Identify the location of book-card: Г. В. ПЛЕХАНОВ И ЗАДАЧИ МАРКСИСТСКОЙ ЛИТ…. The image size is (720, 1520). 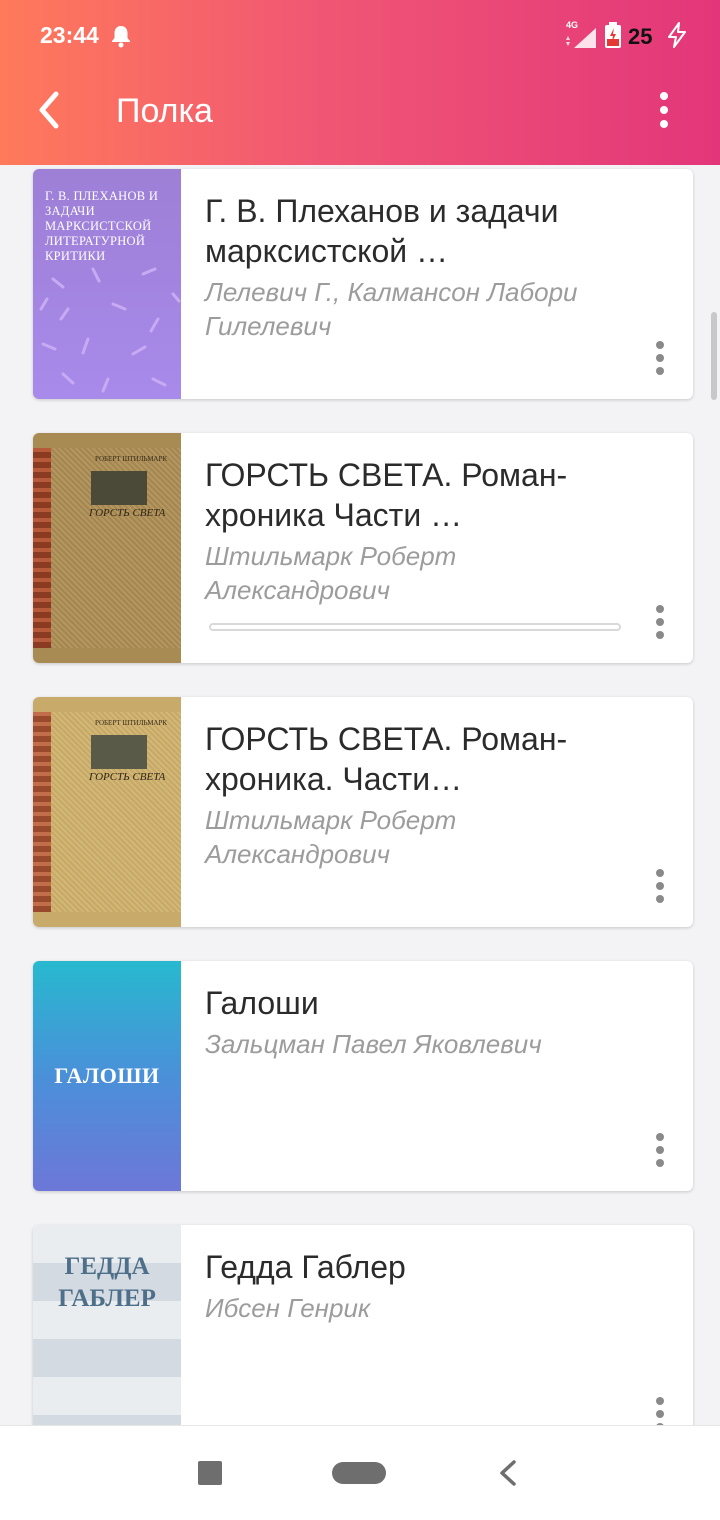
(363, 284).